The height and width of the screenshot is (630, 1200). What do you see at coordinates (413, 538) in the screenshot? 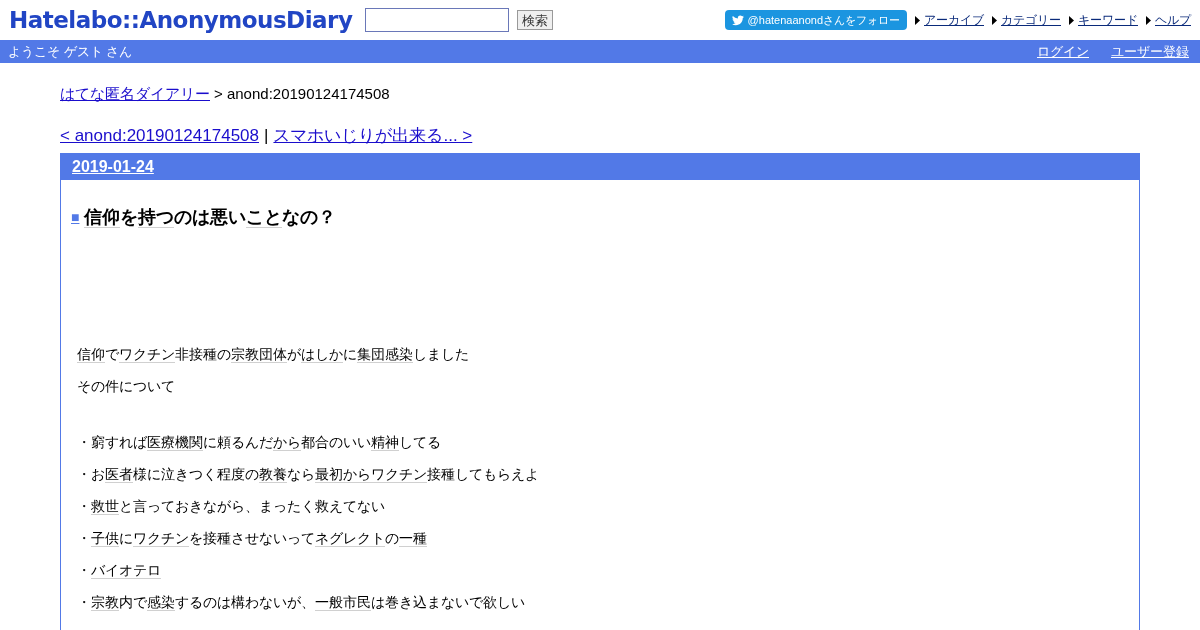
I see `keyword-link: 一種` at bounding box center [413, 538].